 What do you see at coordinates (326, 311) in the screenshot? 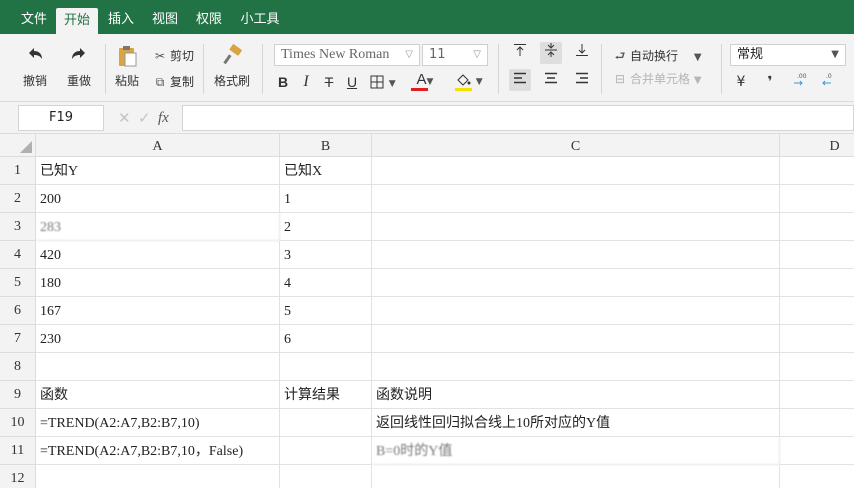
I see `cell-b6: 5` at bounding box center [326, 311].